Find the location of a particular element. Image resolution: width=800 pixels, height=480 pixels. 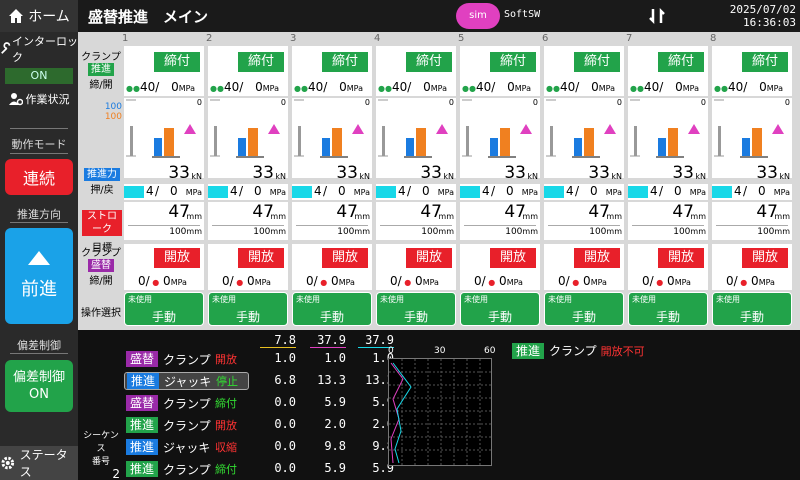

bar-blue is located at coordinates (242, 147).